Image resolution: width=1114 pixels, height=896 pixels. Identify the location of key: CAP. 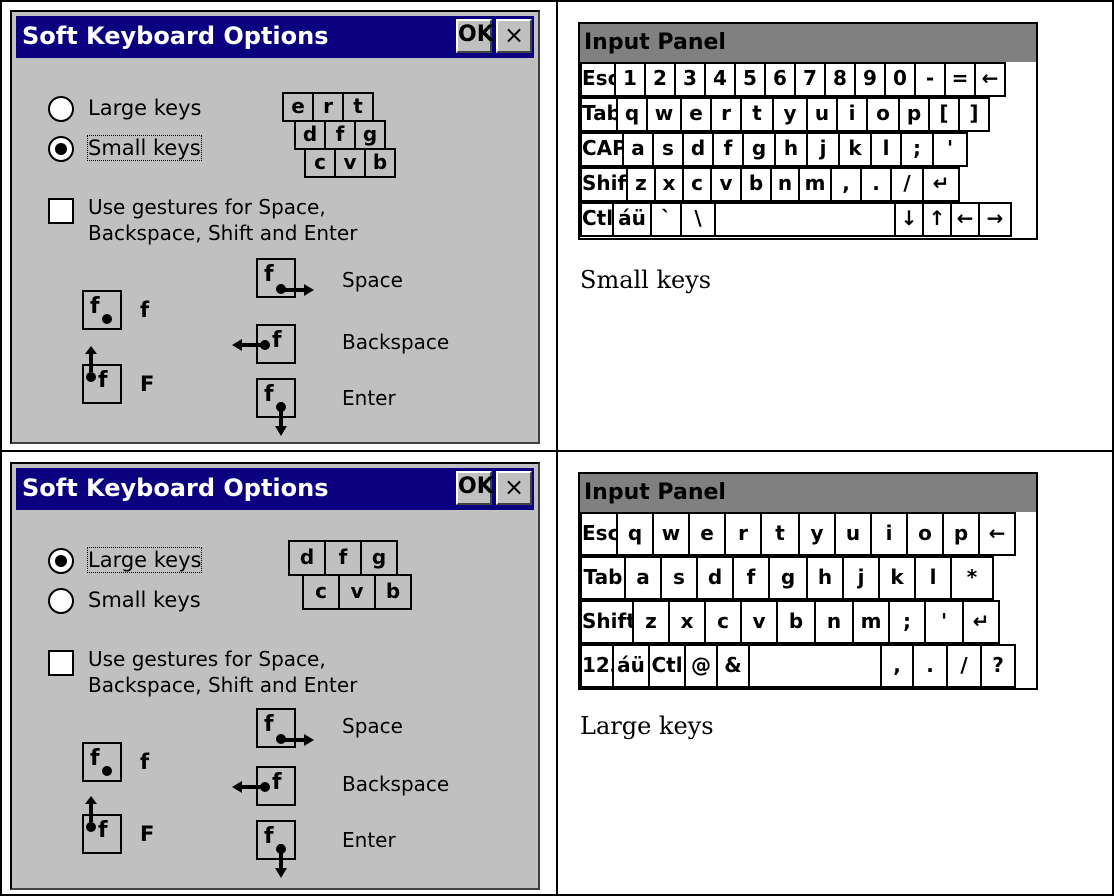
(602, 149).